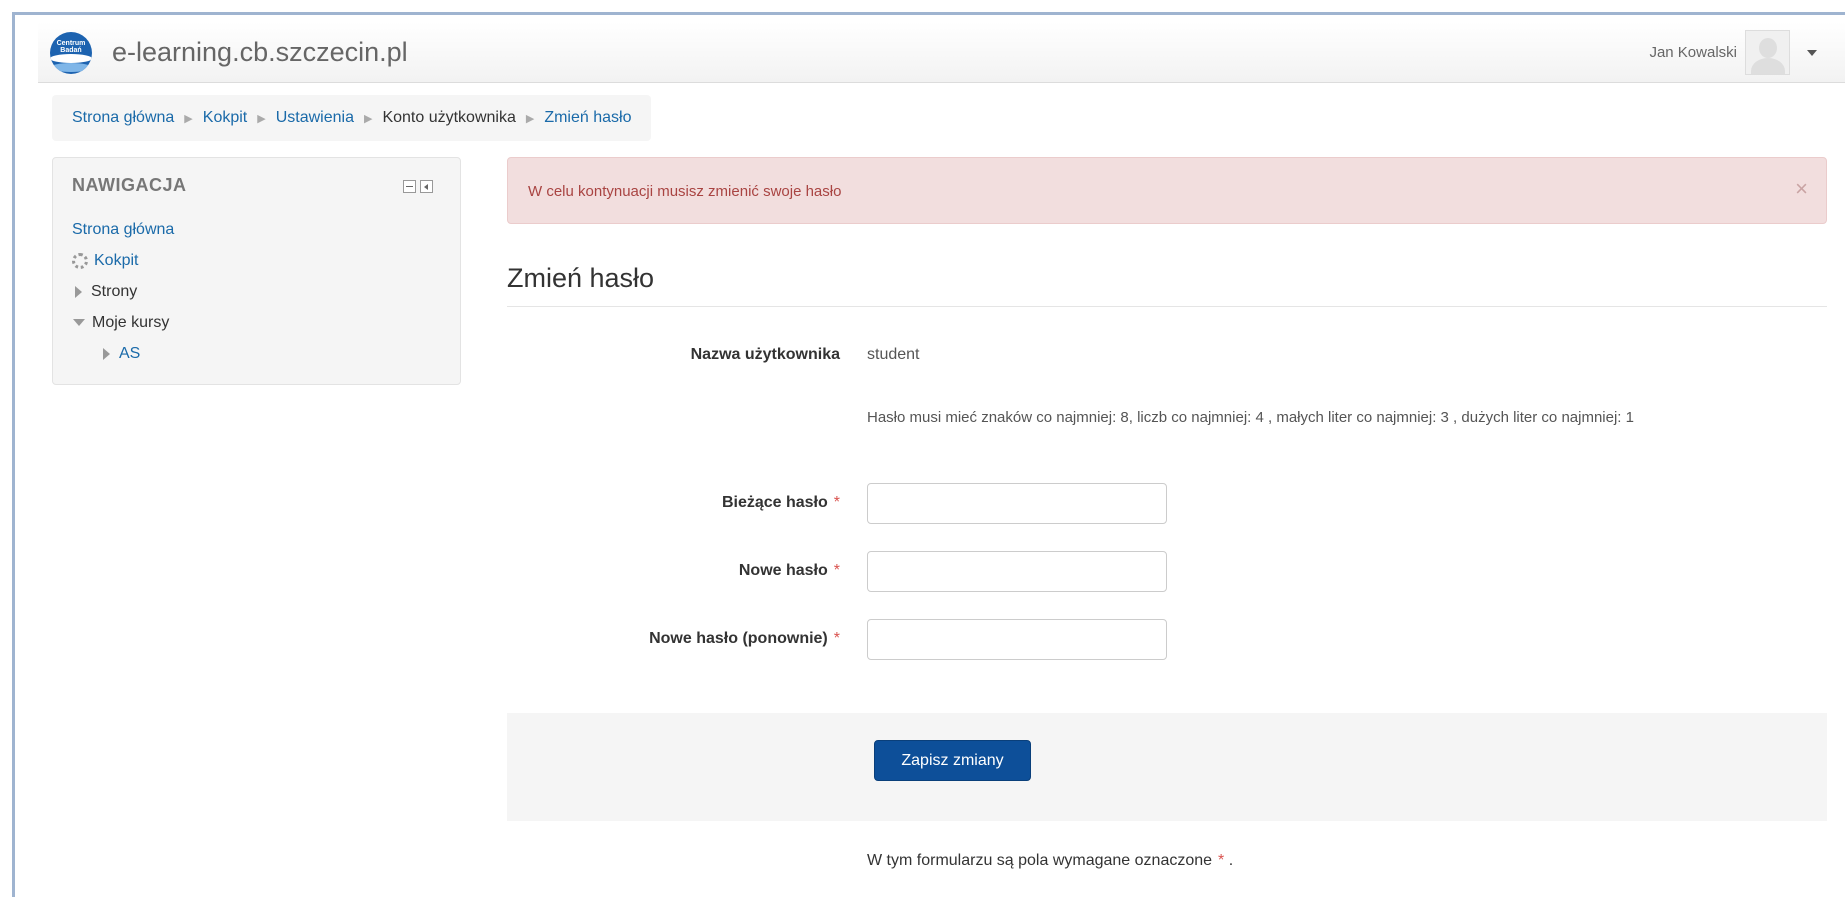 The image size is (1845, 897). I want to click on block-hide-icon, so click(409, 186).